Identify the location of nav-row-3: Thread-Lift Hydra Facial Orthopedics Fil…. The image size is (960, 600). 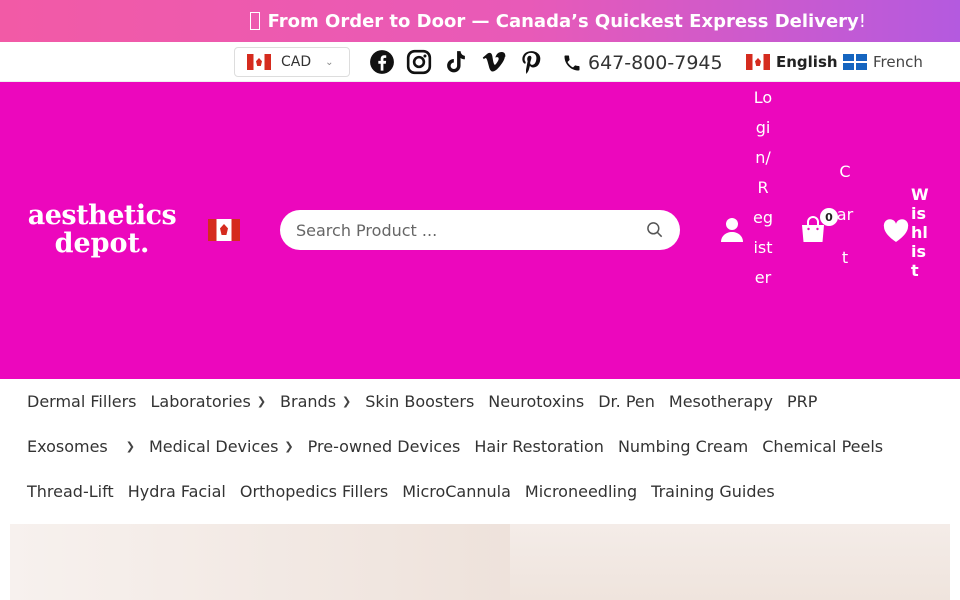
(408, 491).